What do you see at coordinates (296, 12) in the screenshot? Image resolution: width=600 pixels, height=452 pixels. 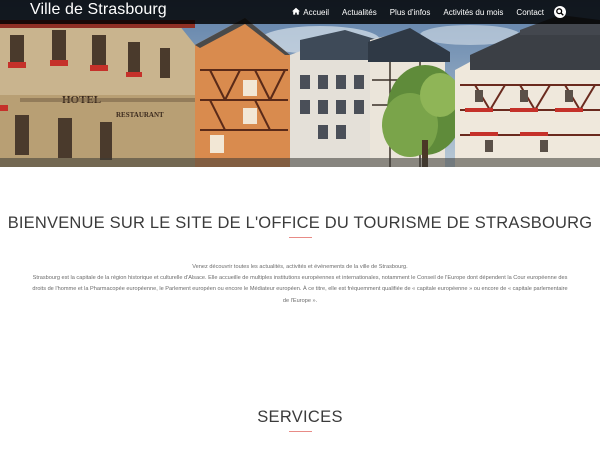 I see `home-icon` at bounding box center [296, 12].